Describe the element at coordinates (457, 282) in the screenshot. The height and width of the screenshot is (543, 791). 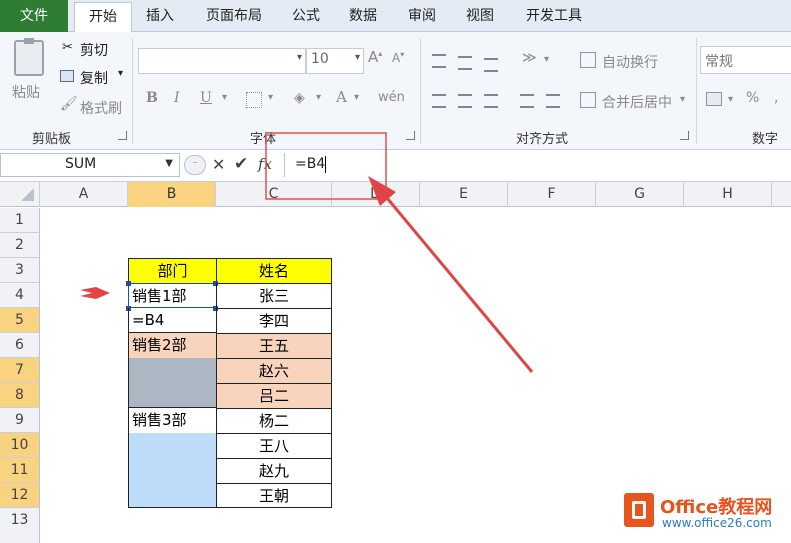
I see `pointer-arrow-line` at that location.